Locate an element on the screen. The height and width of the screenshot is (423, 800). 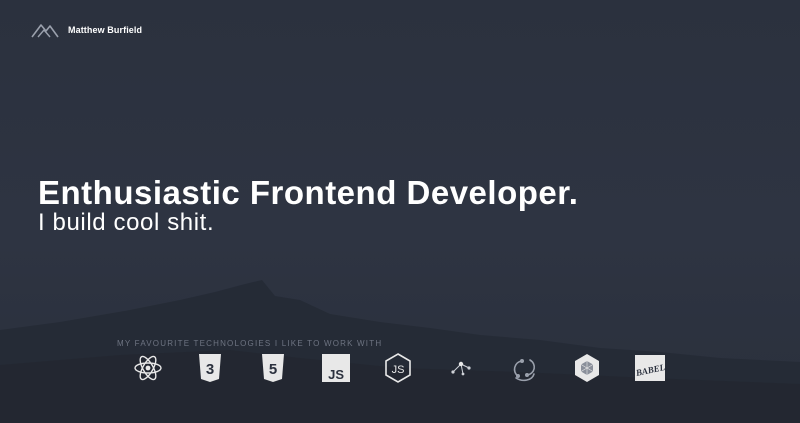
css3-glyph: 3 is located at coordinates (210, 369).